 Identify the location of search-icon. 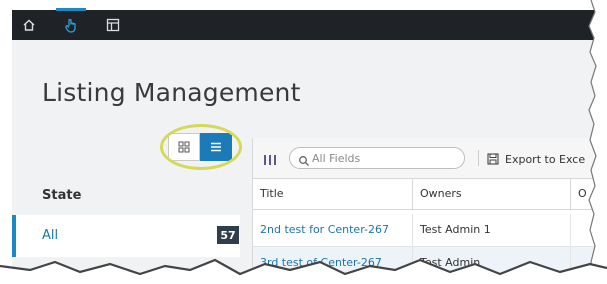
(304, 161).